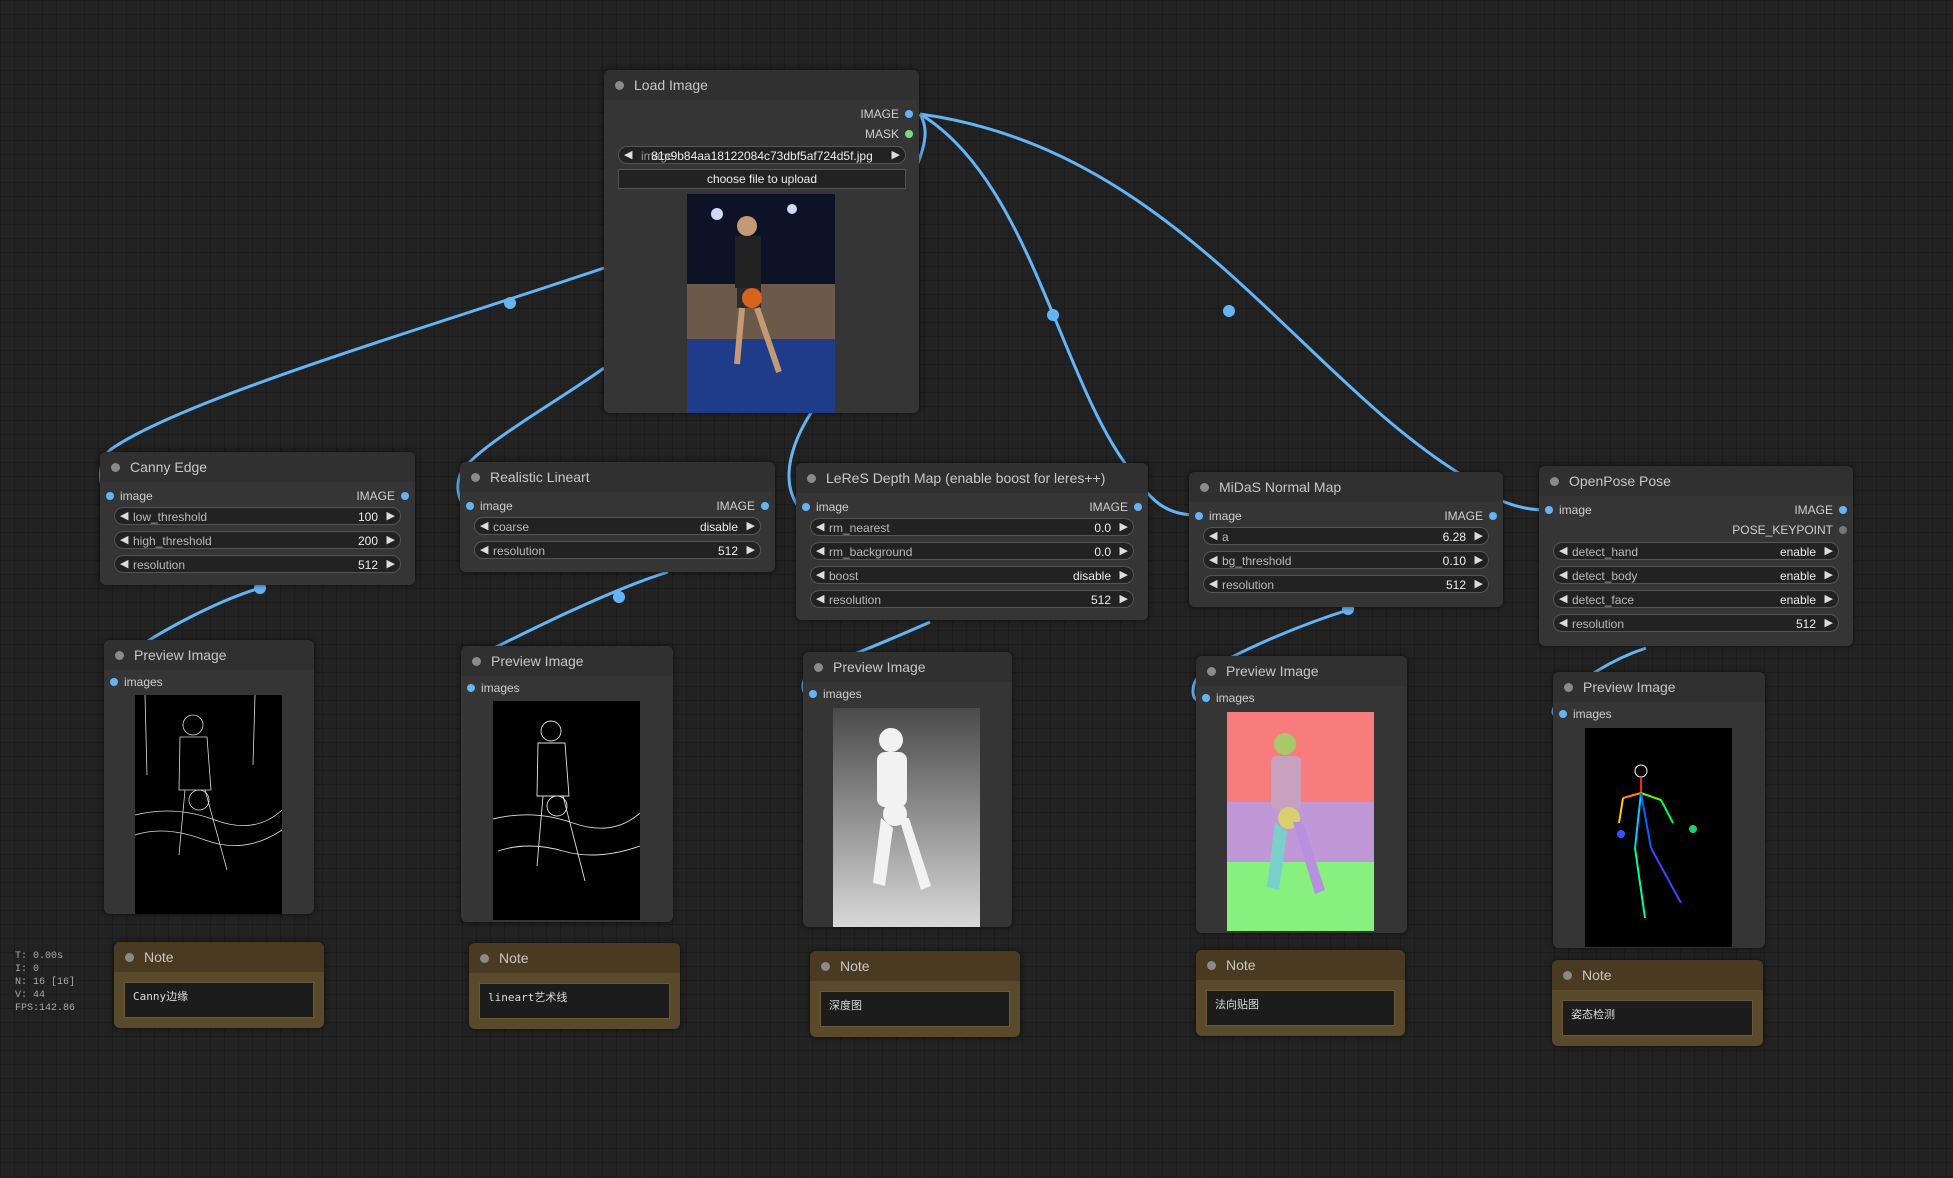 Image resolution: width=1953 pixels, height=1178 pixels. I want to click on upload-button: choose file to upload, so click(762, 179).